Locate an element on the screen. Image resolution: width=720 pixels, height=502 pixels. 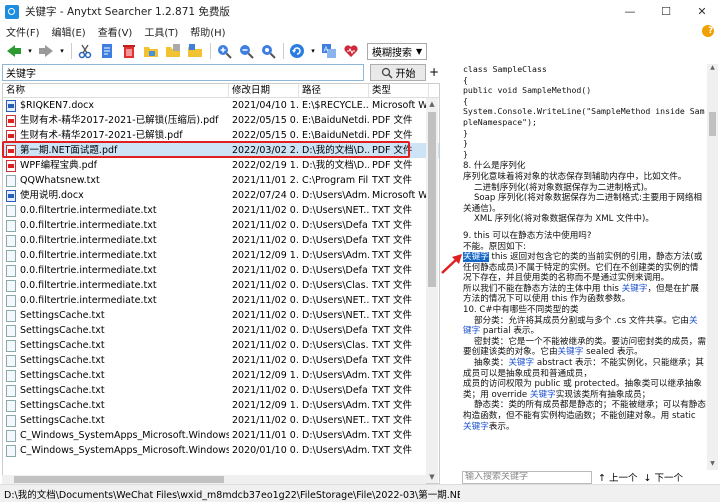
preview-scrollbar: ▲ ▼ is located at coordinates (712, 267).